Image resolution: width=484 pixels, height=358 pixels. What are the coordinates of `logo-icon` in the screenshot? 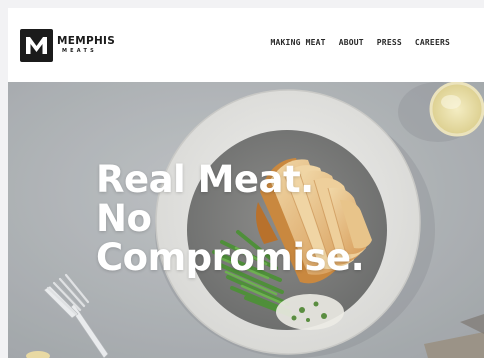 It's located at (36, 45).